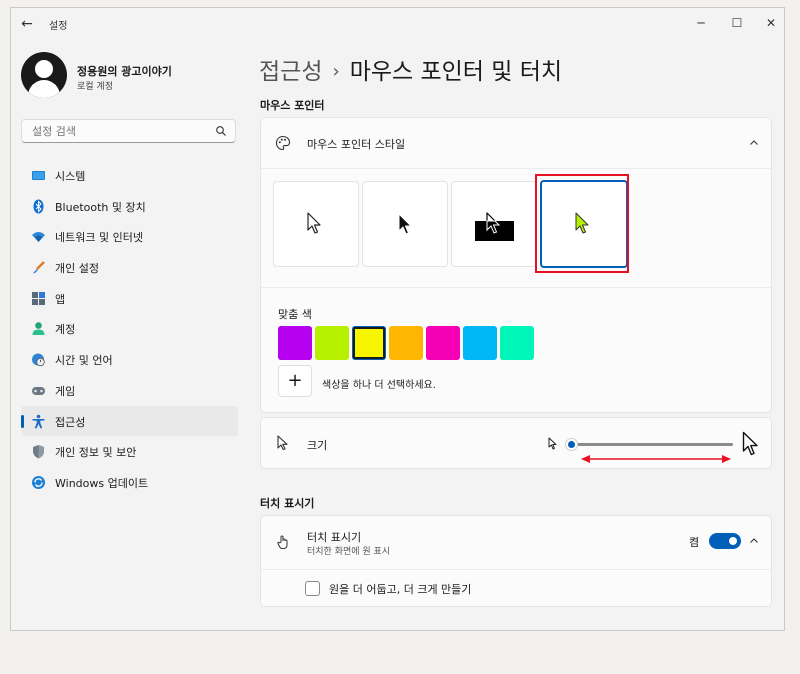 This screenshot has width=800, height=674. What do you see at coordinates (516, 443) in the screenshot?
I see `pointer-size-card: 크기` at bounding box center [516, 443].